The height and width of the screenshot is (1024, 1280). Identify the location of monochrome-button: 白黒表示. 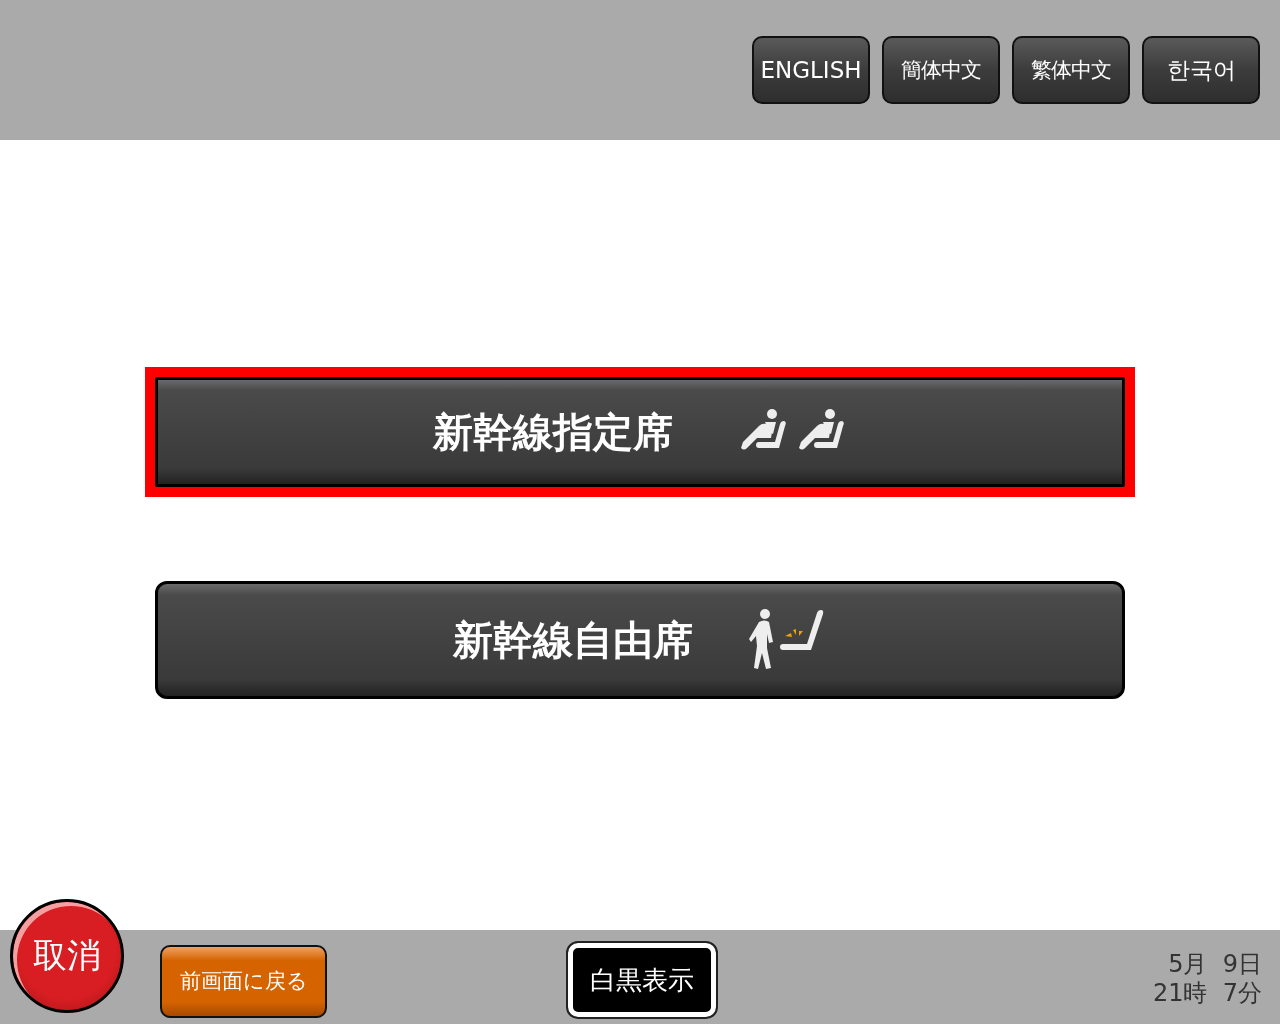
(642, 980).